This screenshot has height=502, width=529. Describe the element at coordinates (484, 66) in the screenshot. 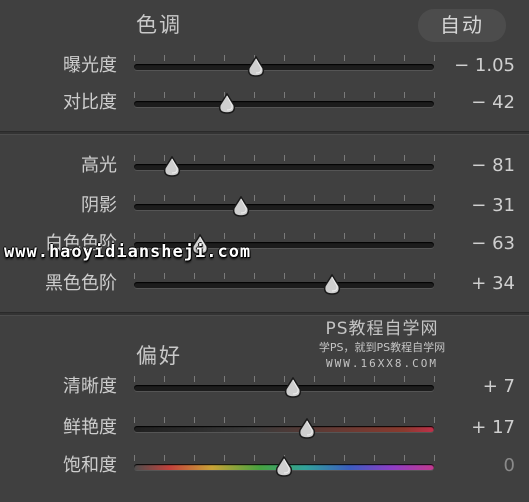

I see `slider-value: − 1.05` at that location.